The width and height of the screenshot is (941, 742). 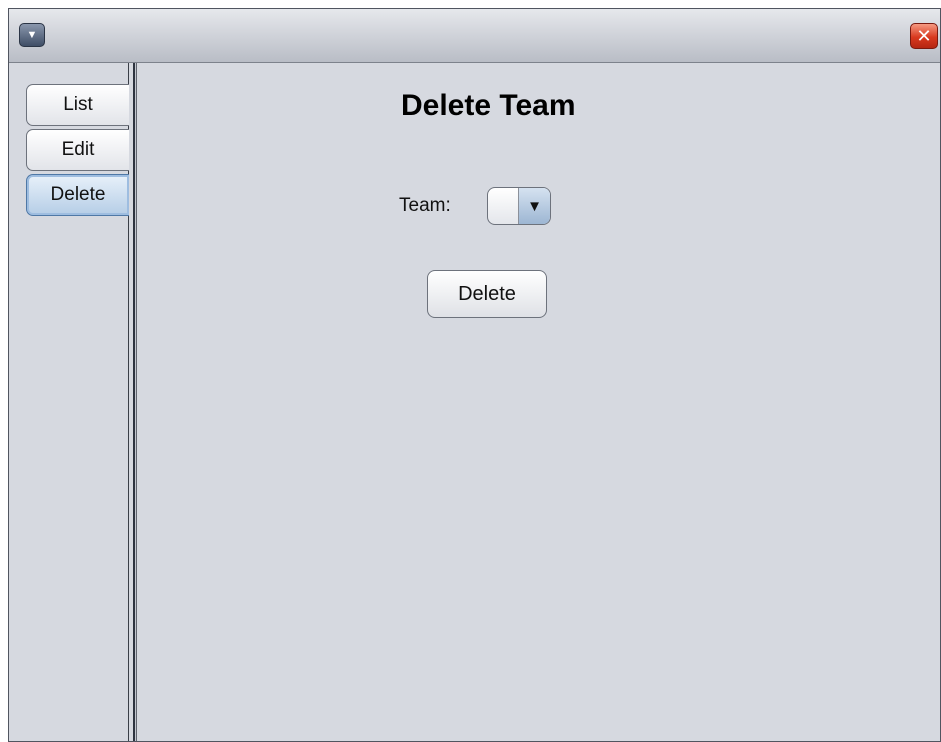 What do you see at coordinates (425, 205) in the screenshot?
I see `team-label: Team:` at bounding box center [425, 205].